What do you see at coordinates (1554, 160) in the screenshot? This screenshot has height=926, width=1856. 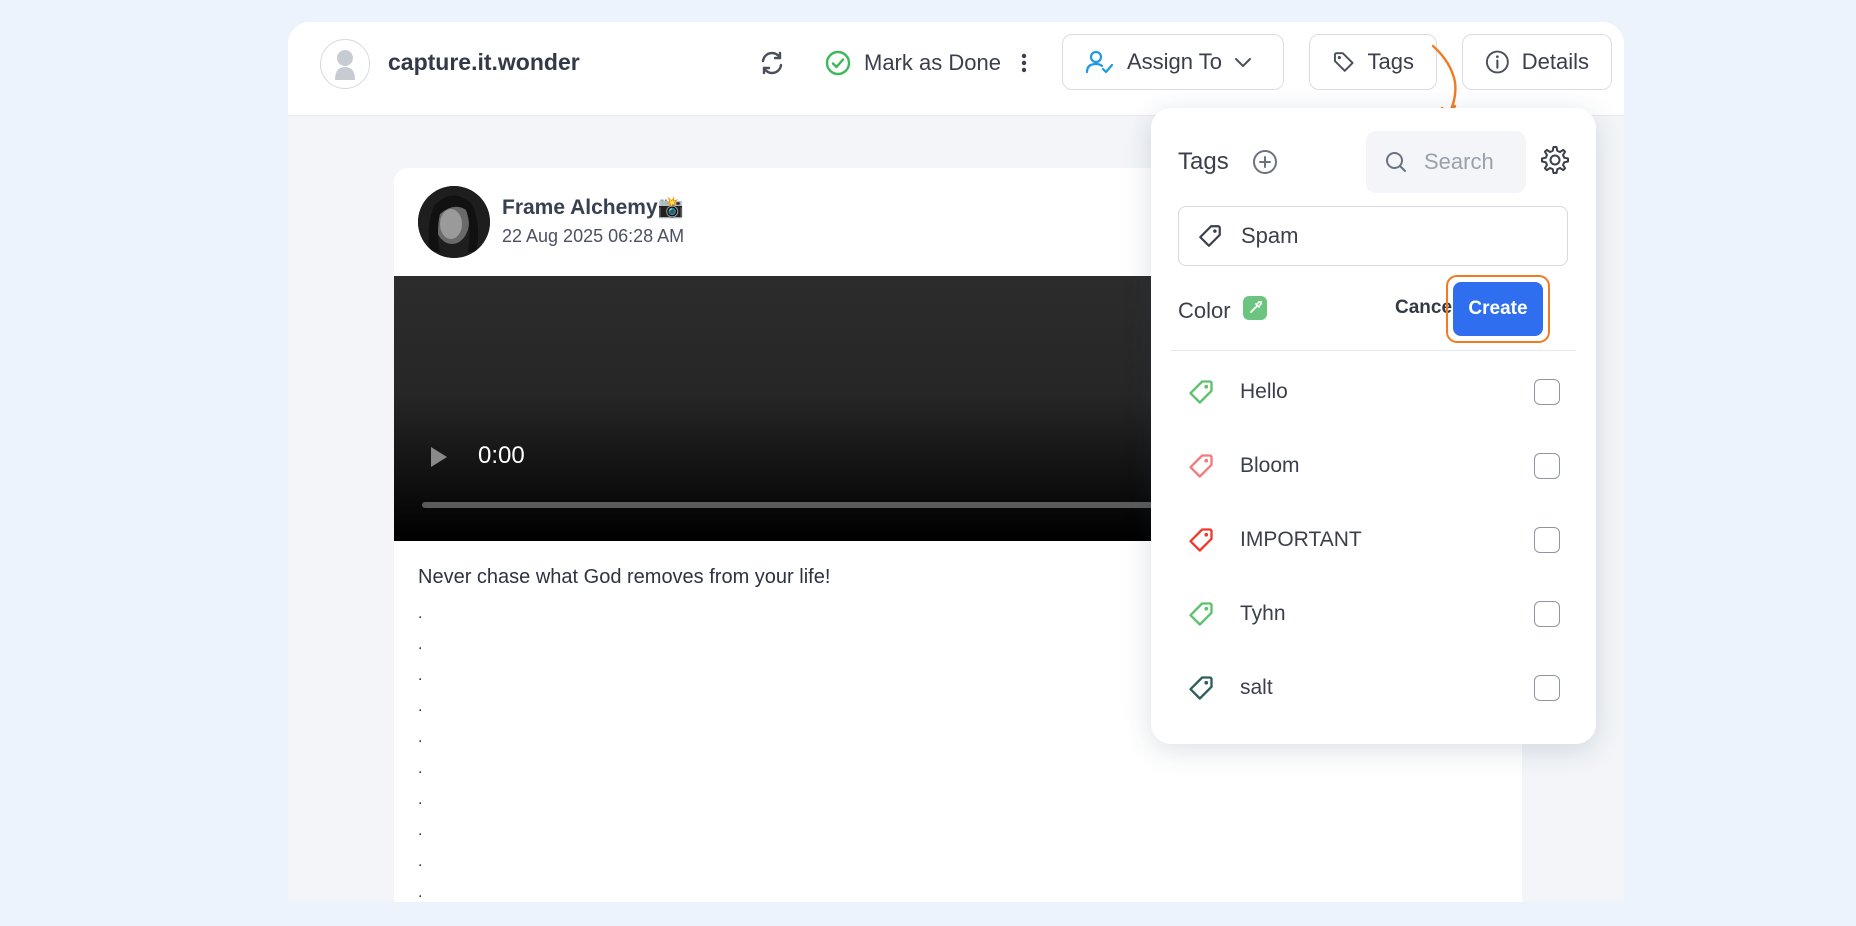 I see `gear-icon` at bounding box center [1554, 160].